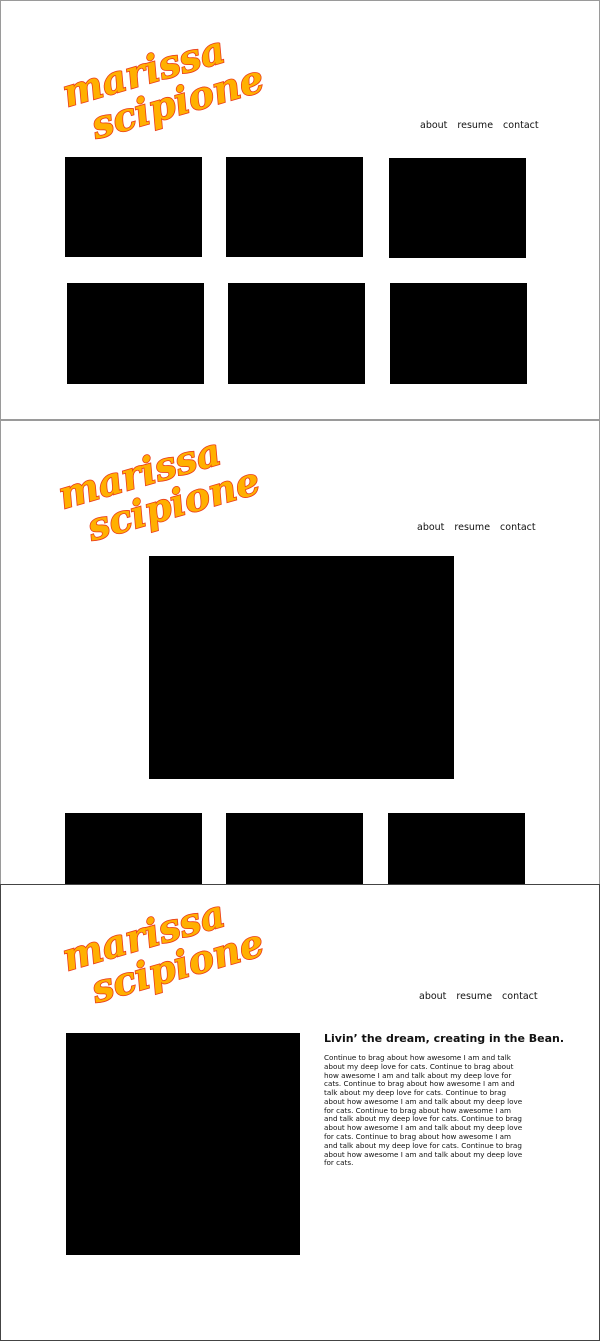 The width and height of the screenshot is (600, 1341). What do you see at coordinates (444, 1038) in the screenshot?
I see `about-heading: Livin’ the dream, creating in the Bean.` at bounding box center [444, 1038].